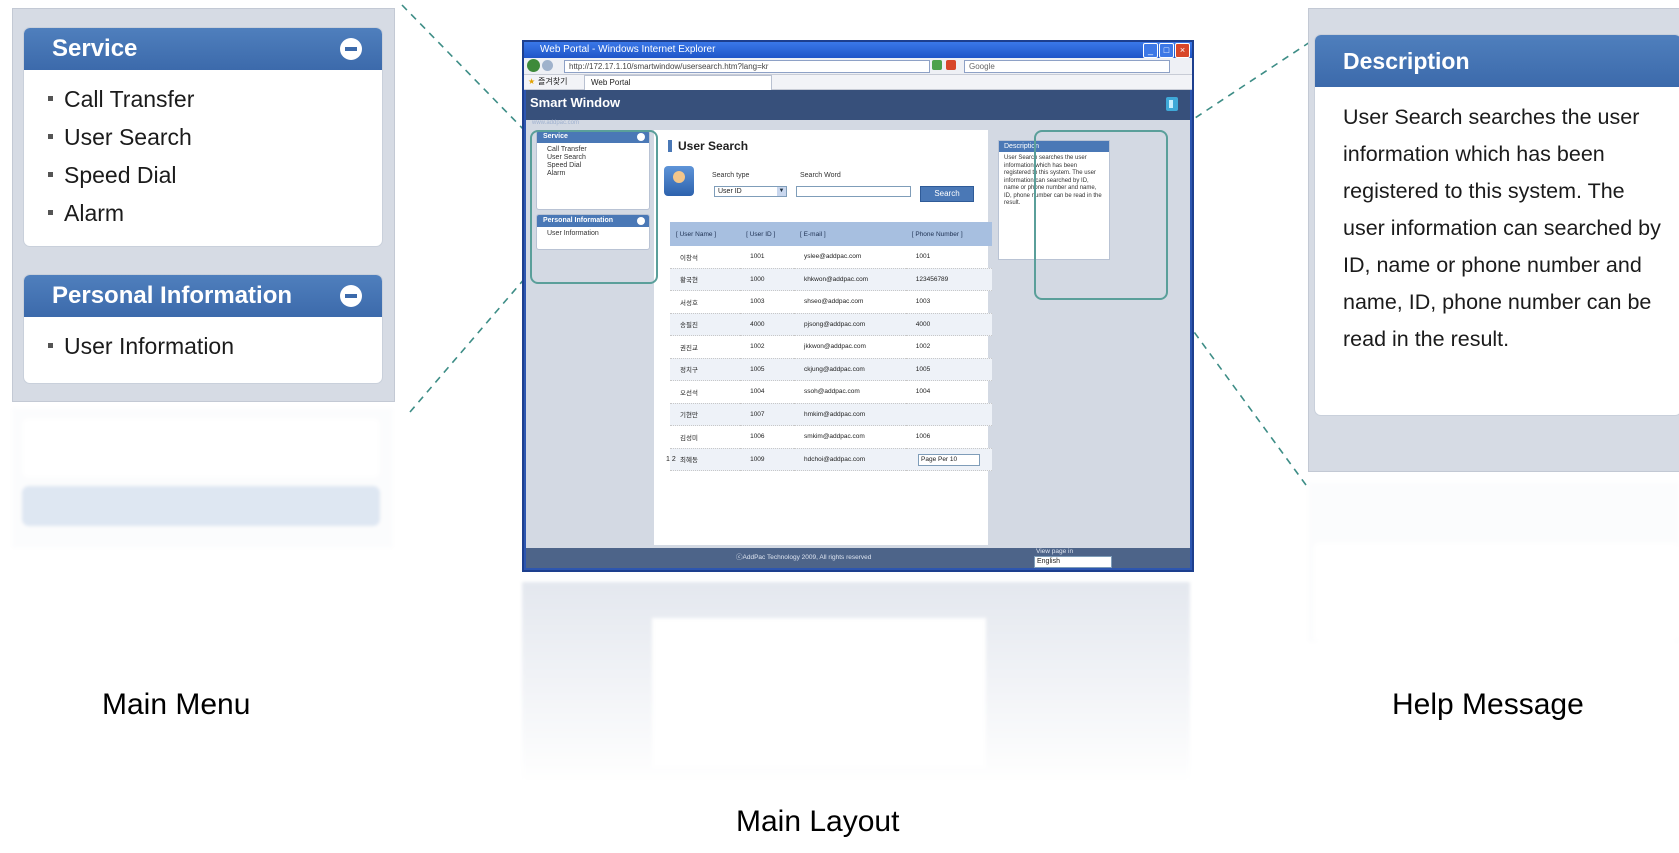  Describe the element at coordinates (705, 414) in the screenshot. I see `table-cell: 기현만` at that location.